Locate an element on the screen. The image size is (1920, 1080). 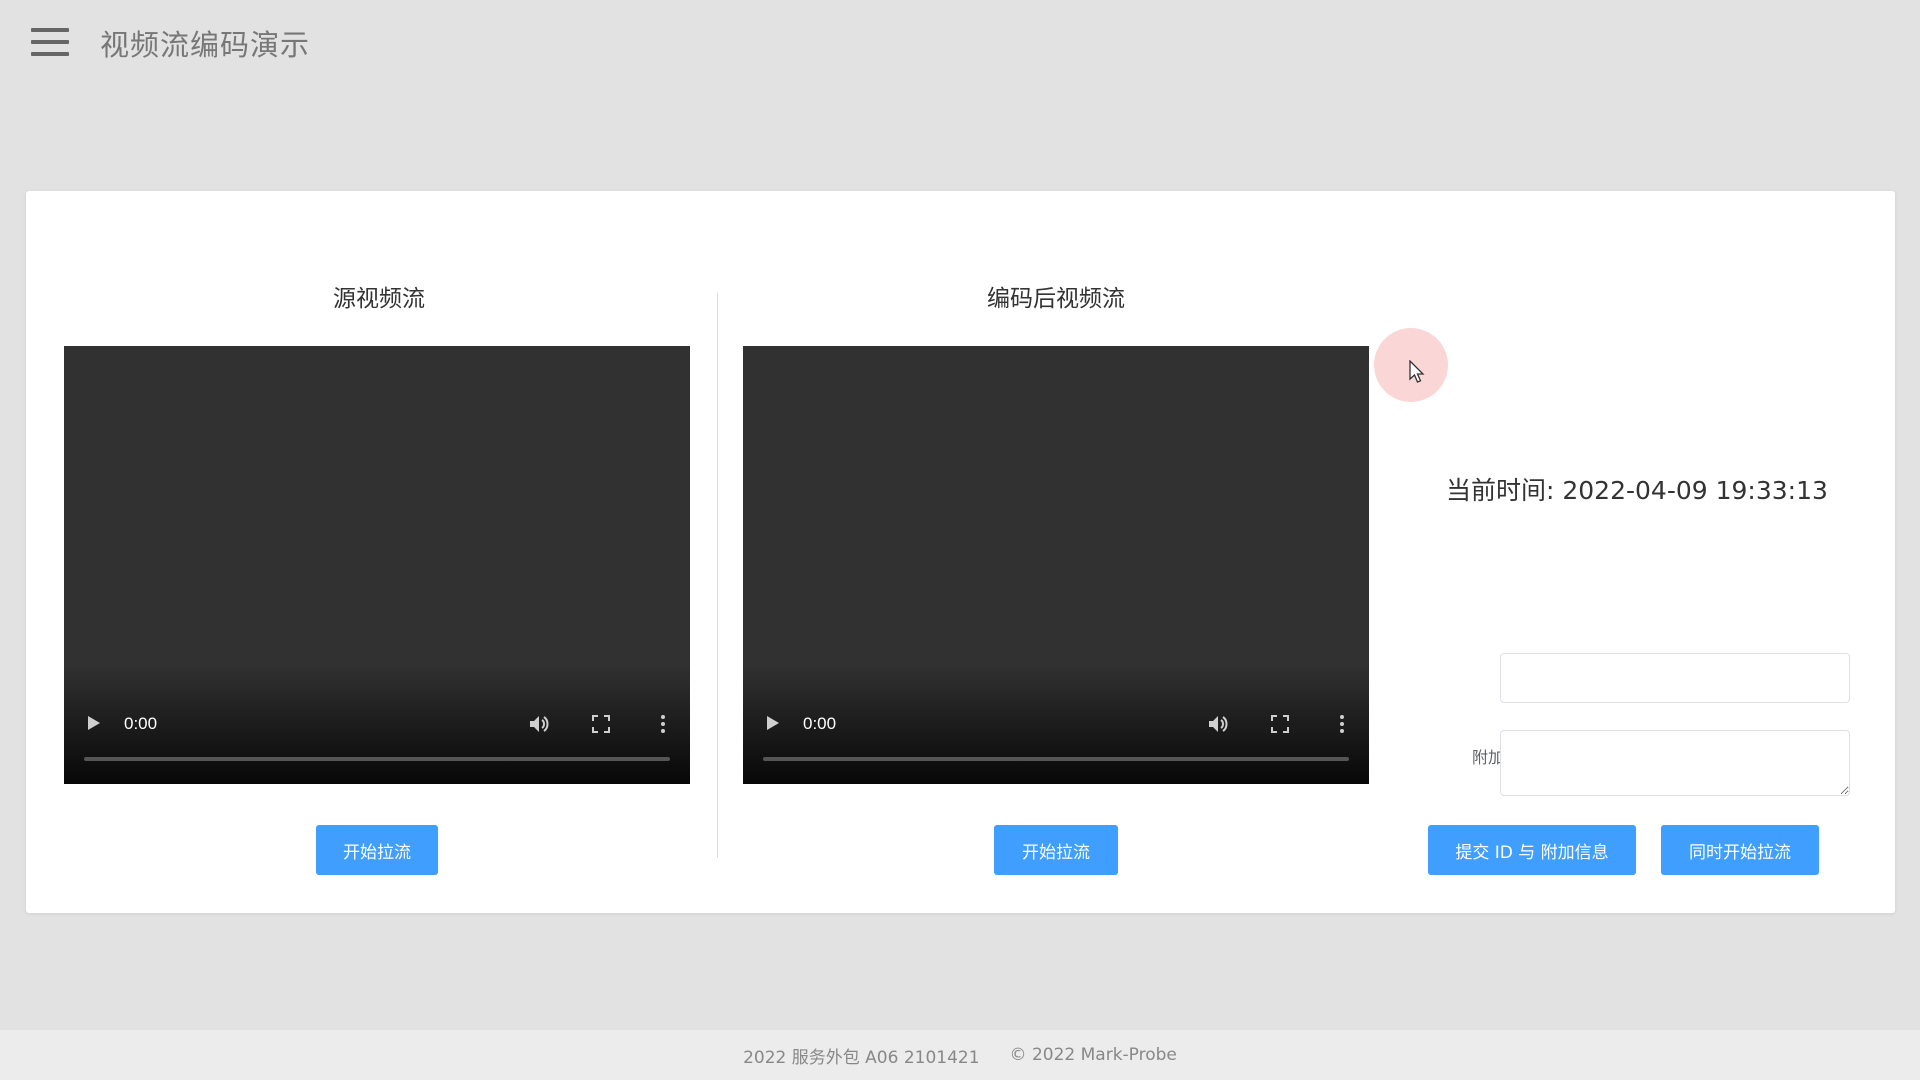
start-both-pull-button: 同时开始拉流 is located at coordinates (1740, 850).